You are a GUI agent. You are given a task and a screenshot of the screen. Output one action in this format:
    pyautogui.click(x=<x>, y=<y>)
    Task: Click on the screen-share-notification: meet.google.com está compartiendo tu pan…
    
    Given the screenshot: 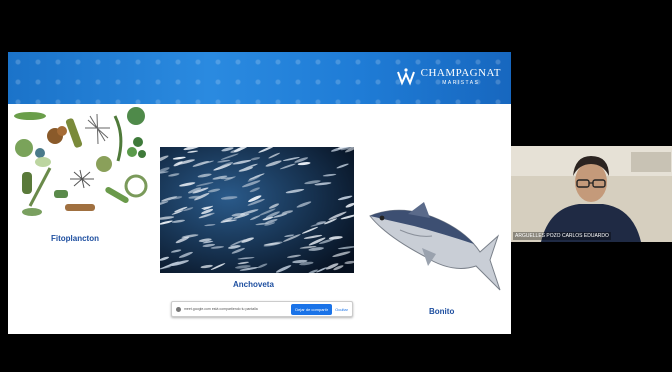 What is the action you would take?
    pyautogui.click(x=262, y=309)
    